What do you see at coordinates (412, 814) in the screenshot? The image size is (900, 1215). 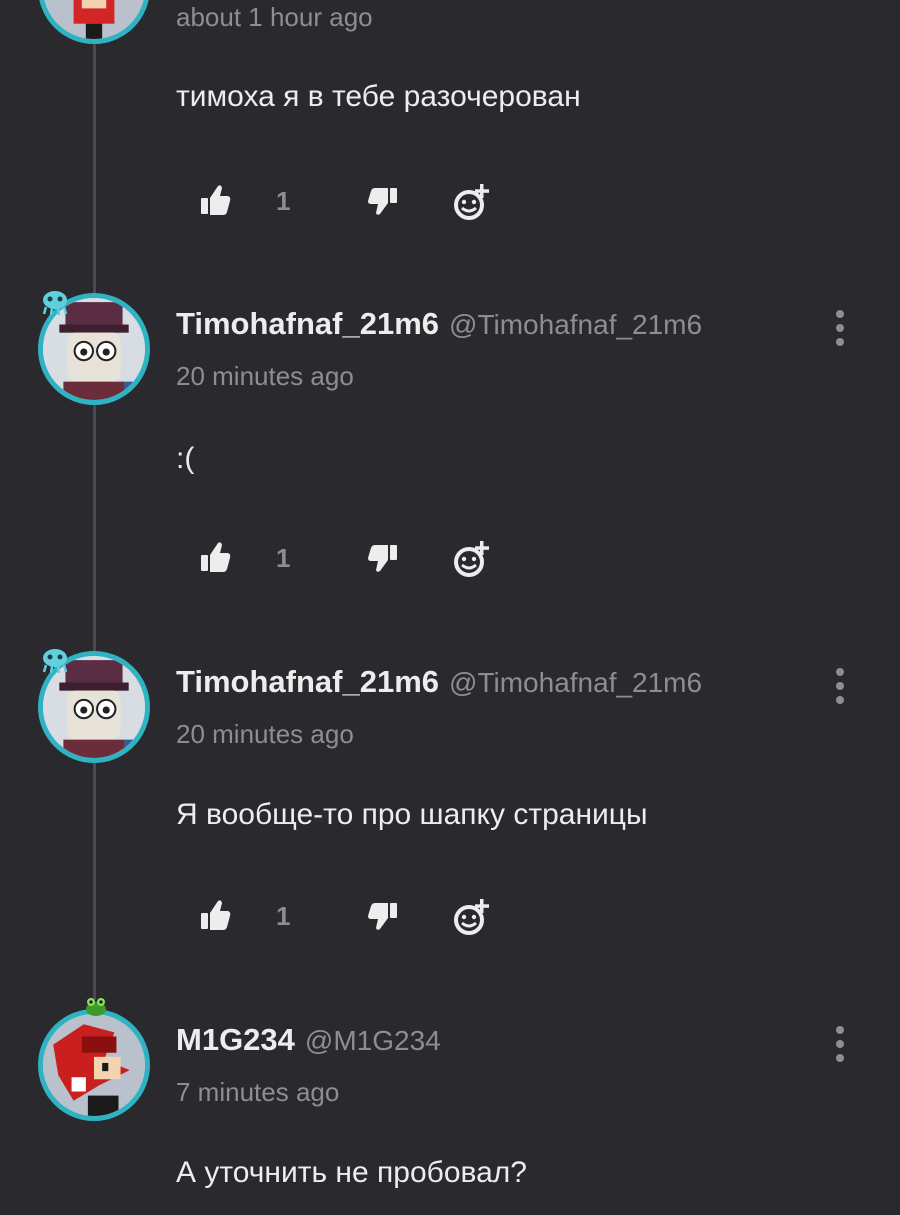 I see `comment-text: Я вообще-то про шапку страницы` at bounding box center [412, 814].